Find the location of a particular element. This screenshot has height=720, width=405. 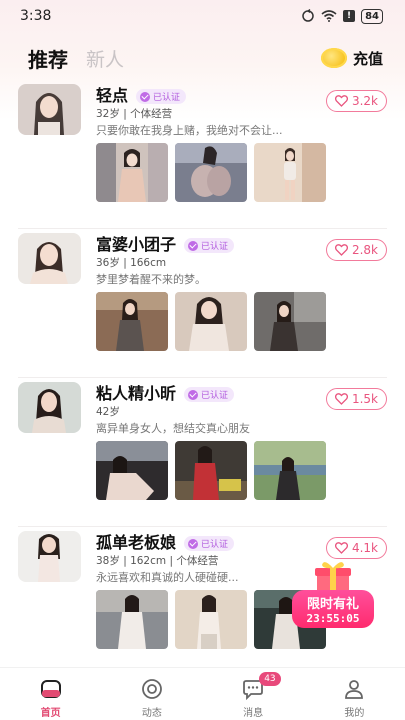

nav-messages-label: 消息 is located at coordinates (253, 713).